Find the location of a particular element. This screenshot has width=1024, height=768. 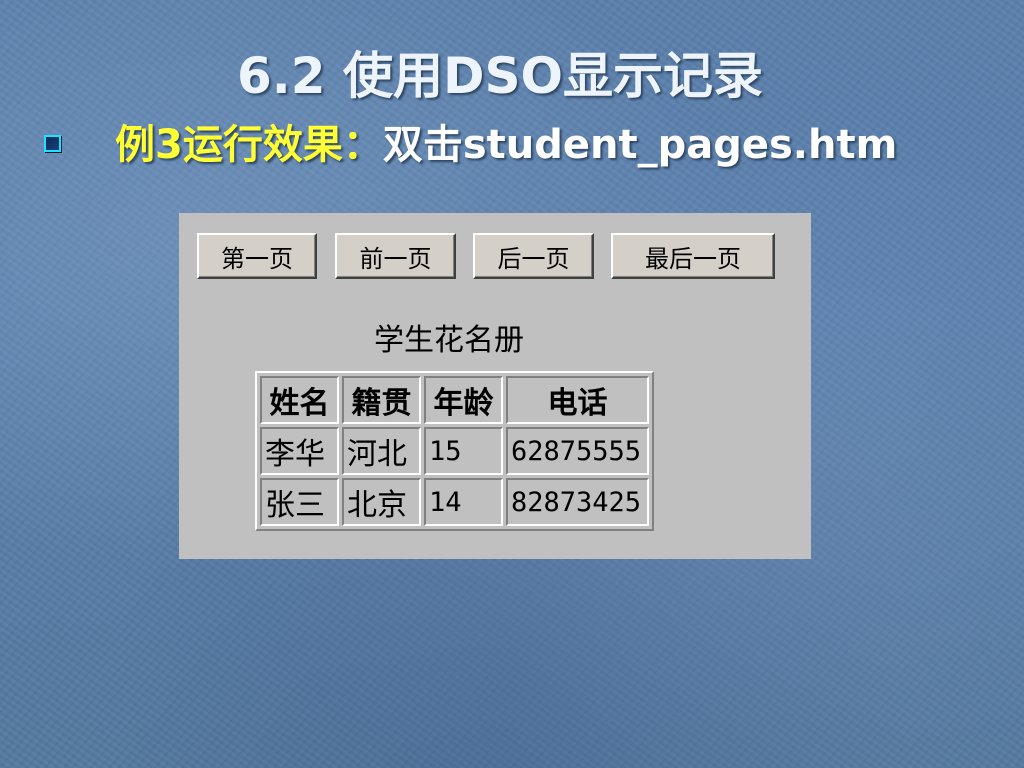

column-header-age: 年龄 is located at coordinates (463, 400).